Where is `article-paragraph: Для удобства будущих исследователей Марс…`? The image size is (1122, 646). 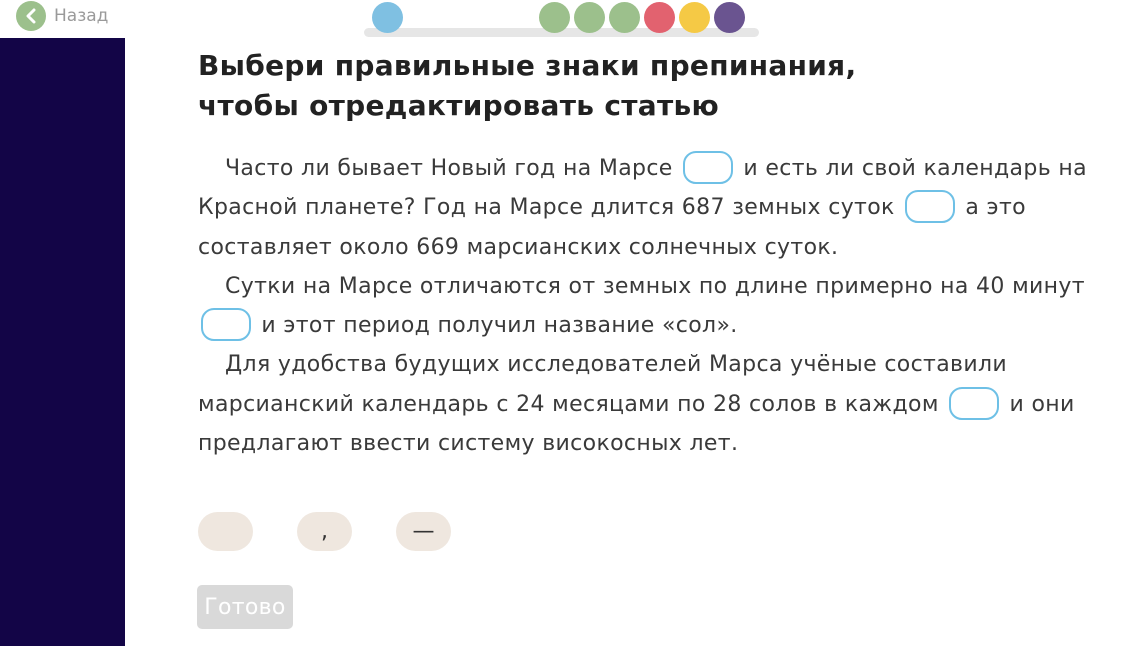
article-paragraph: Для удобства будущих исследователей Марс… is located at coordinates (648, 404).